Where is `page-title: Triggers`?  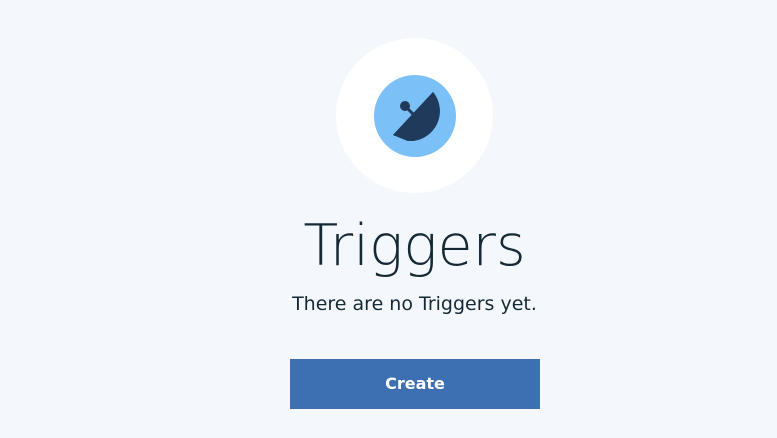 page-title: Triggers is located at coordinates (414, 246).